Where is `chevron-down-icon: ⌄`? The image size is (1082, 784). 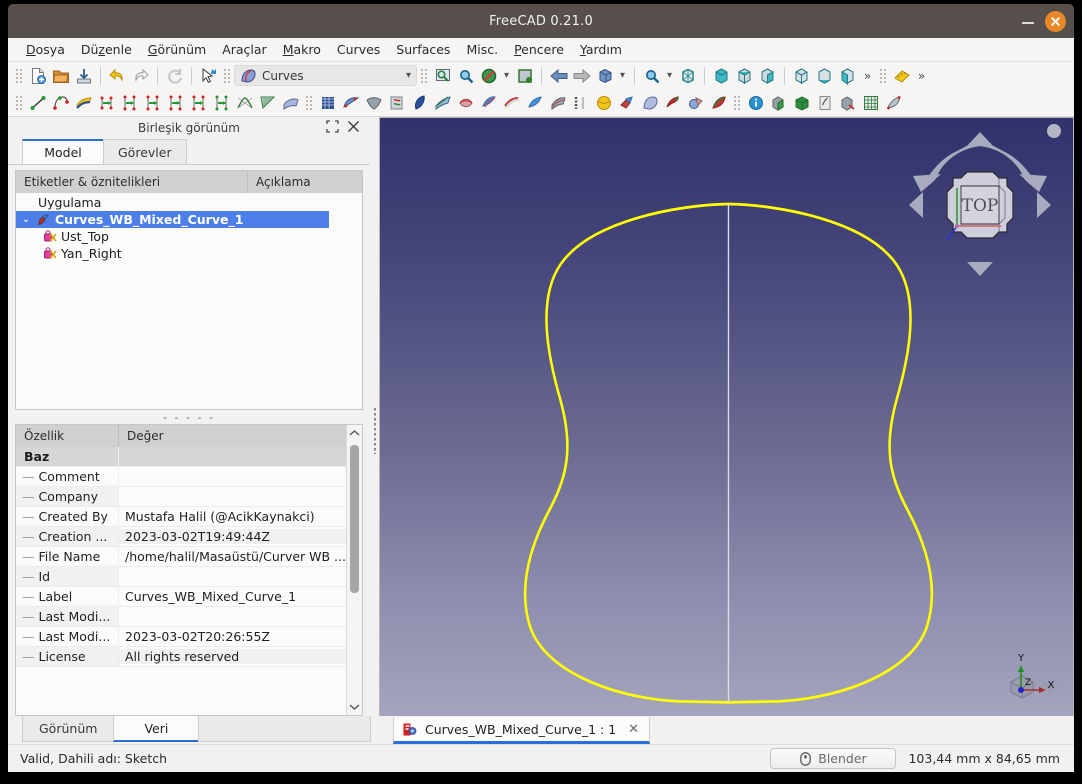
chevron-down-icon: ⌄ is located at coordinates (26, 220).